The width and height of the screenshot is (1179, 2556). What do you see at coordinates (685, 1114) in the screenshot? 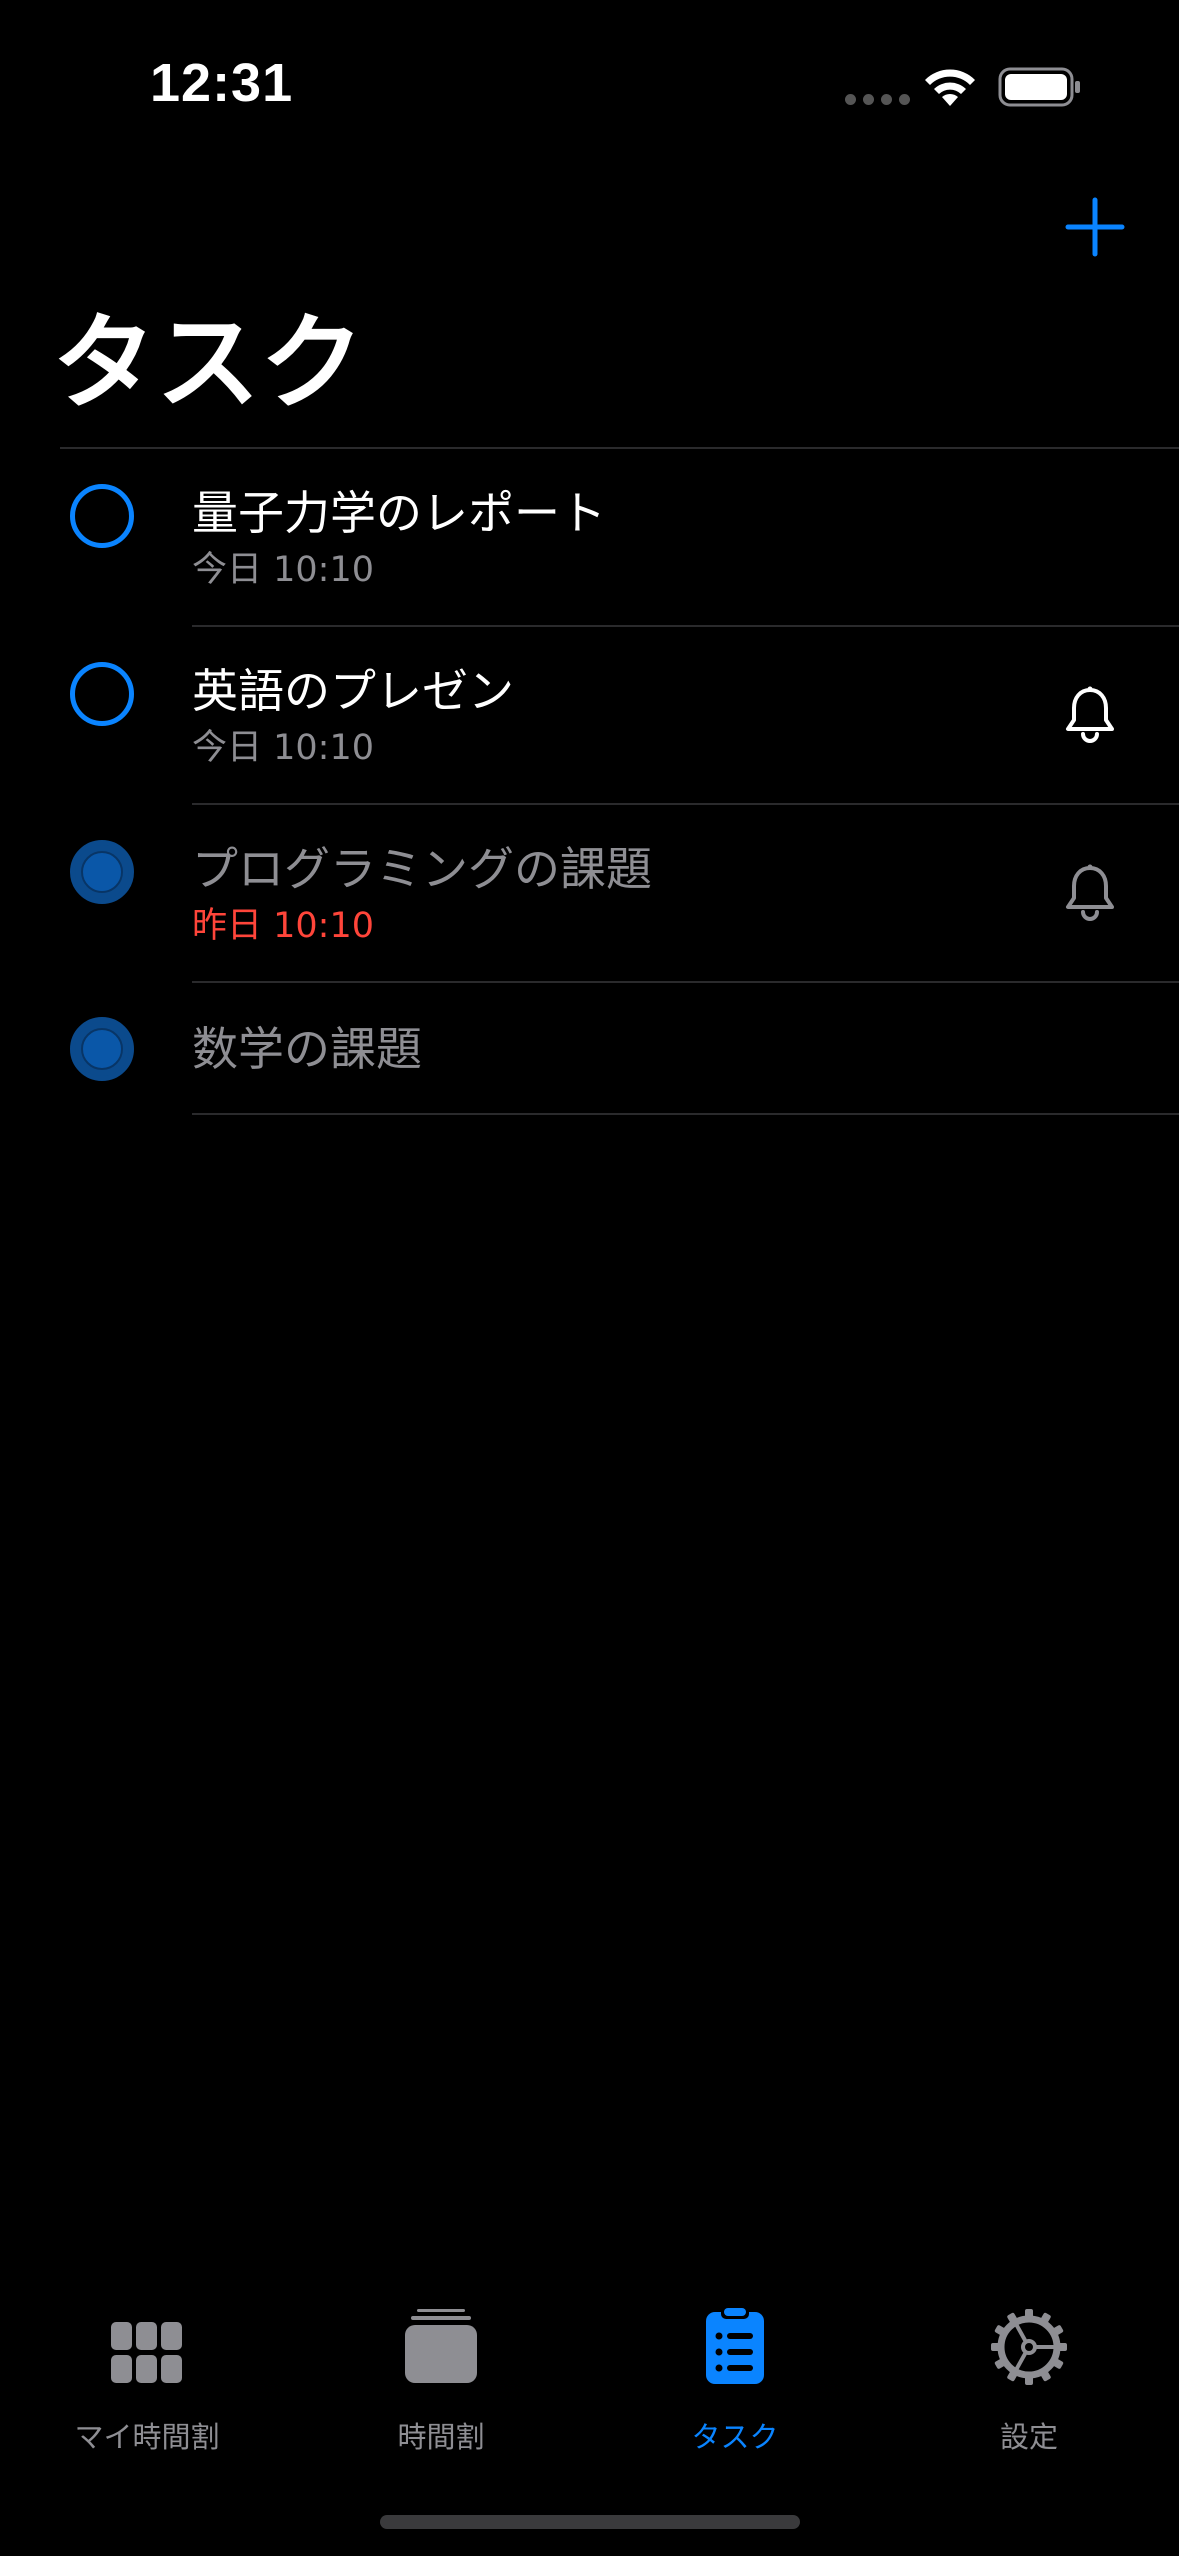
I see `divider` at bounding box center [685, 1114].